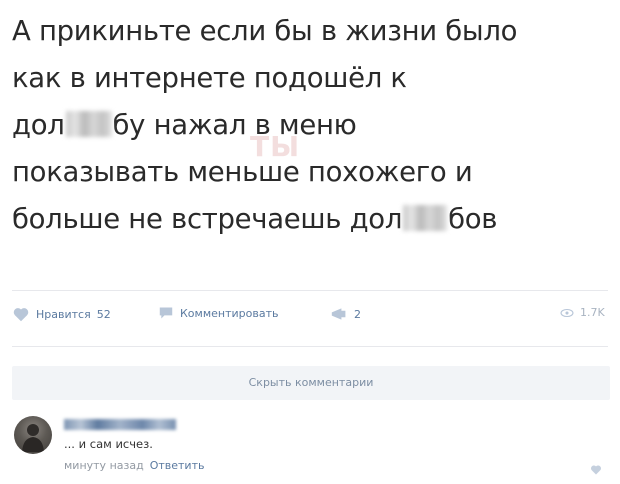 This screenshot has height=484, width=620. What do you see at coordinates (473, 219) in the screenshot?
I see `post-line-5b: бов` at bounding box center [473, 219].